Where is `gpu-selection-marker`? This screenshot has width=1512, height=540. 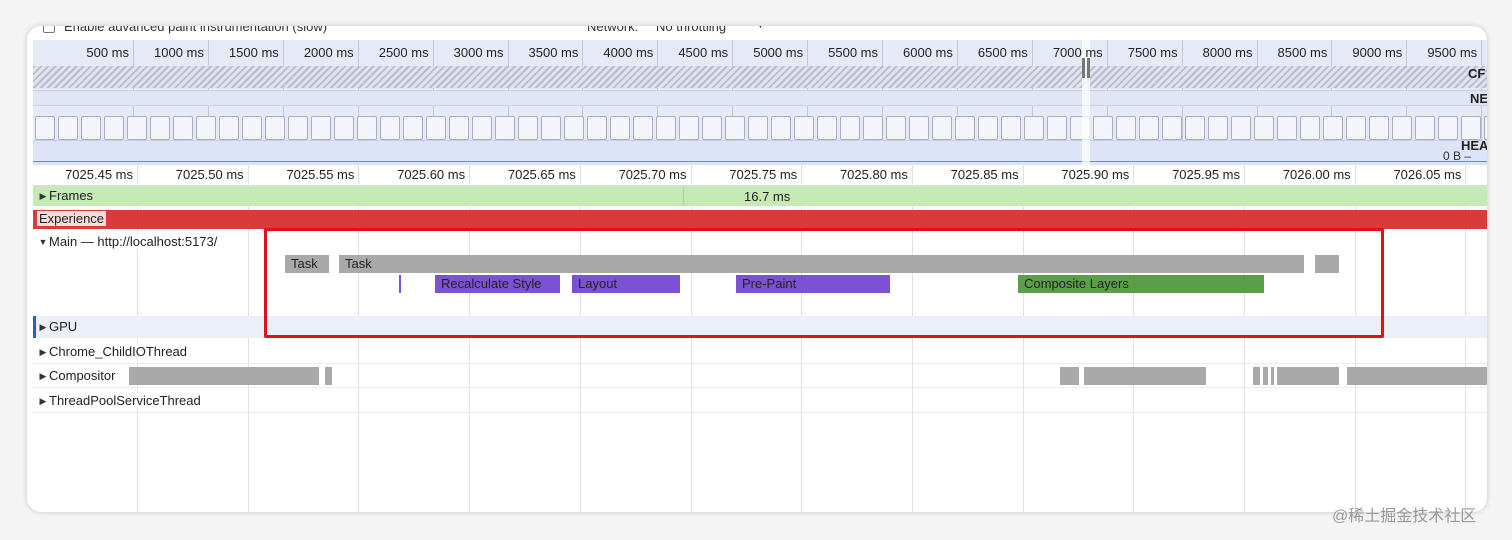 gpu-selection-marker is located at coordinates (34, 327).